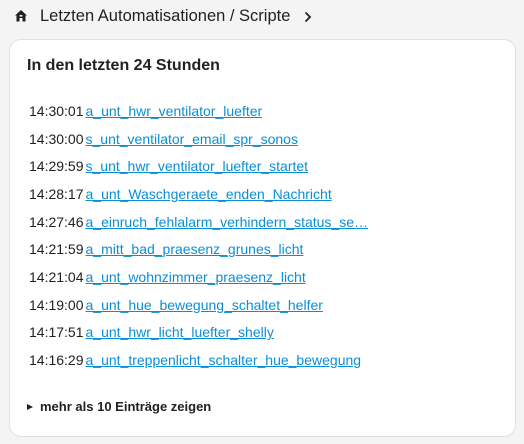 This screenshot has width=524, height=444. Describe the element at coordinates (56, 332) in the screenshot. I see `entry-time: 14:17:51` at that location.